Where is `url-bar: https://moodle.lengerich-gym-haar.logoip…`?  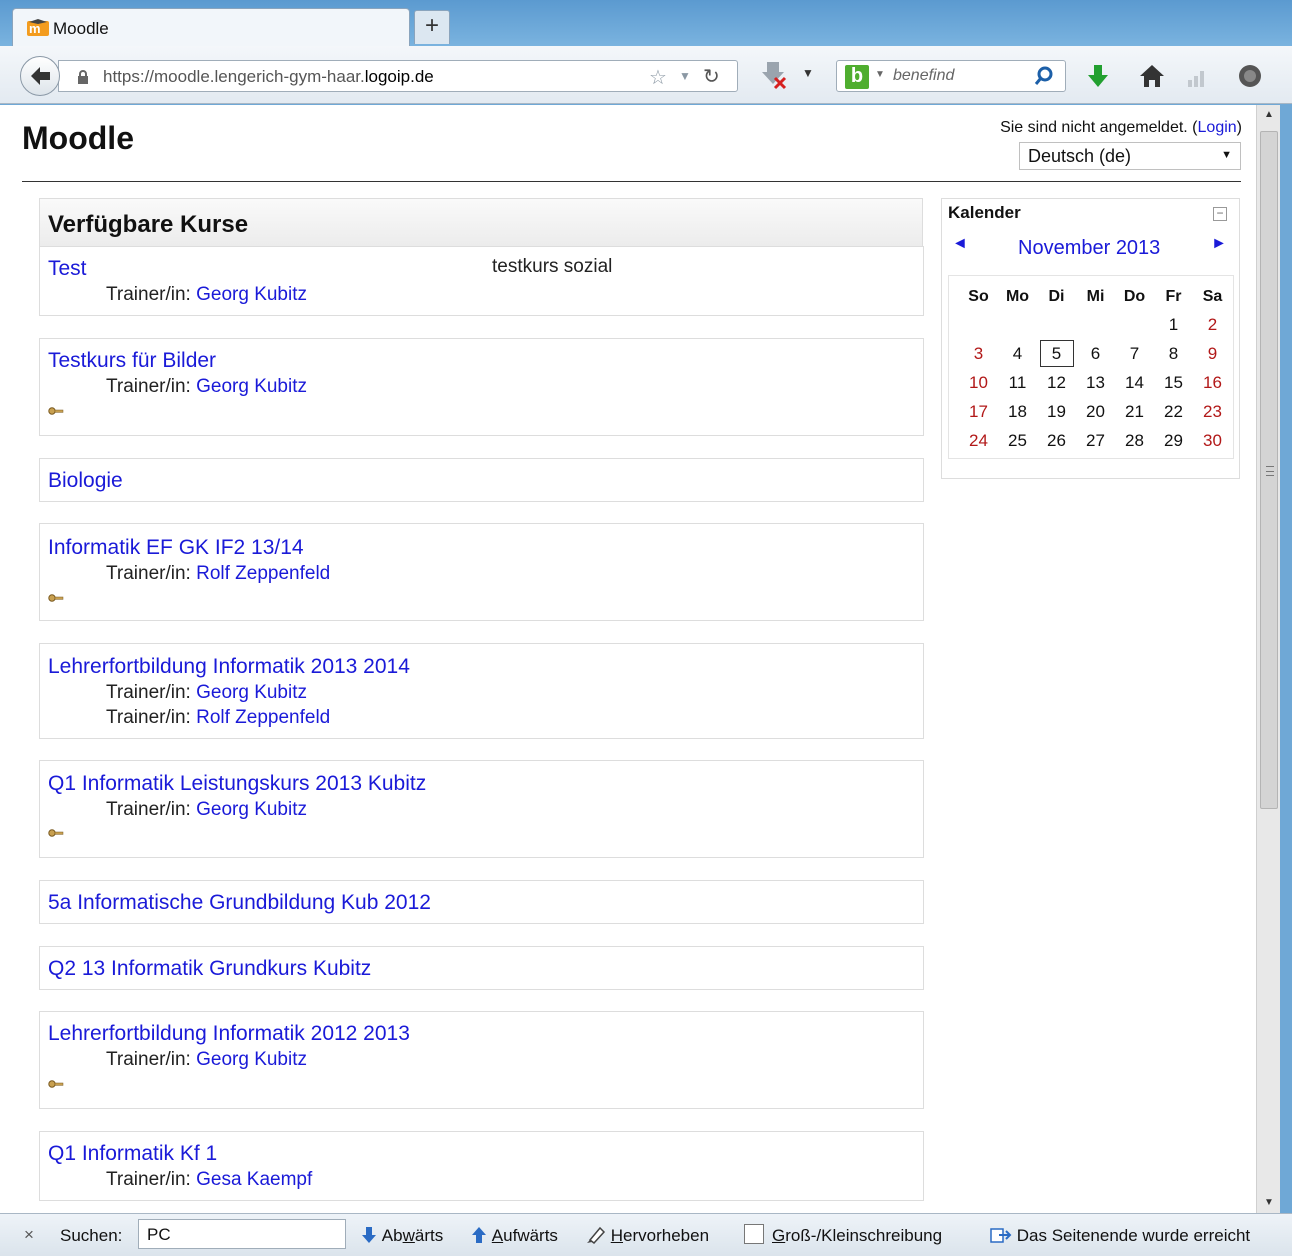 url-bar: https://moodle.lengerich-gym-haar.logoip… is located at coordinates (398, 76).